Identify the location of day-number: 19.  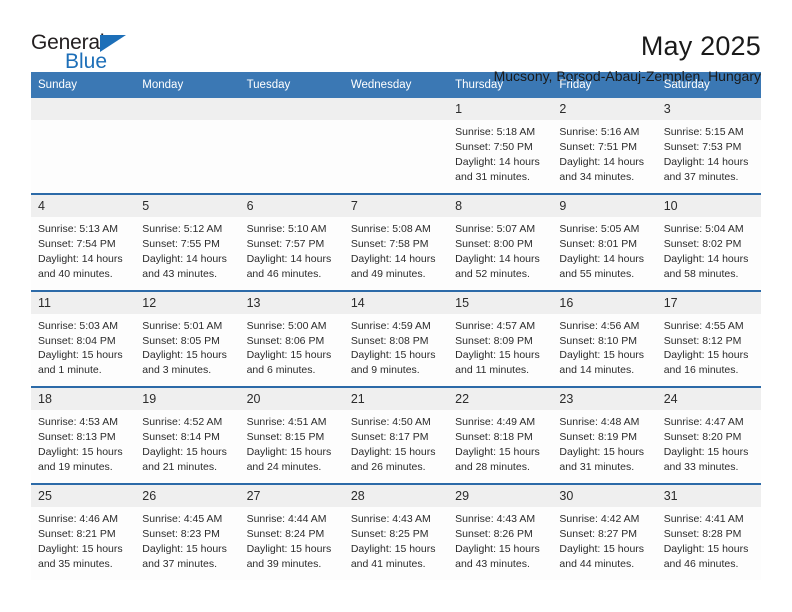
(187, 399).